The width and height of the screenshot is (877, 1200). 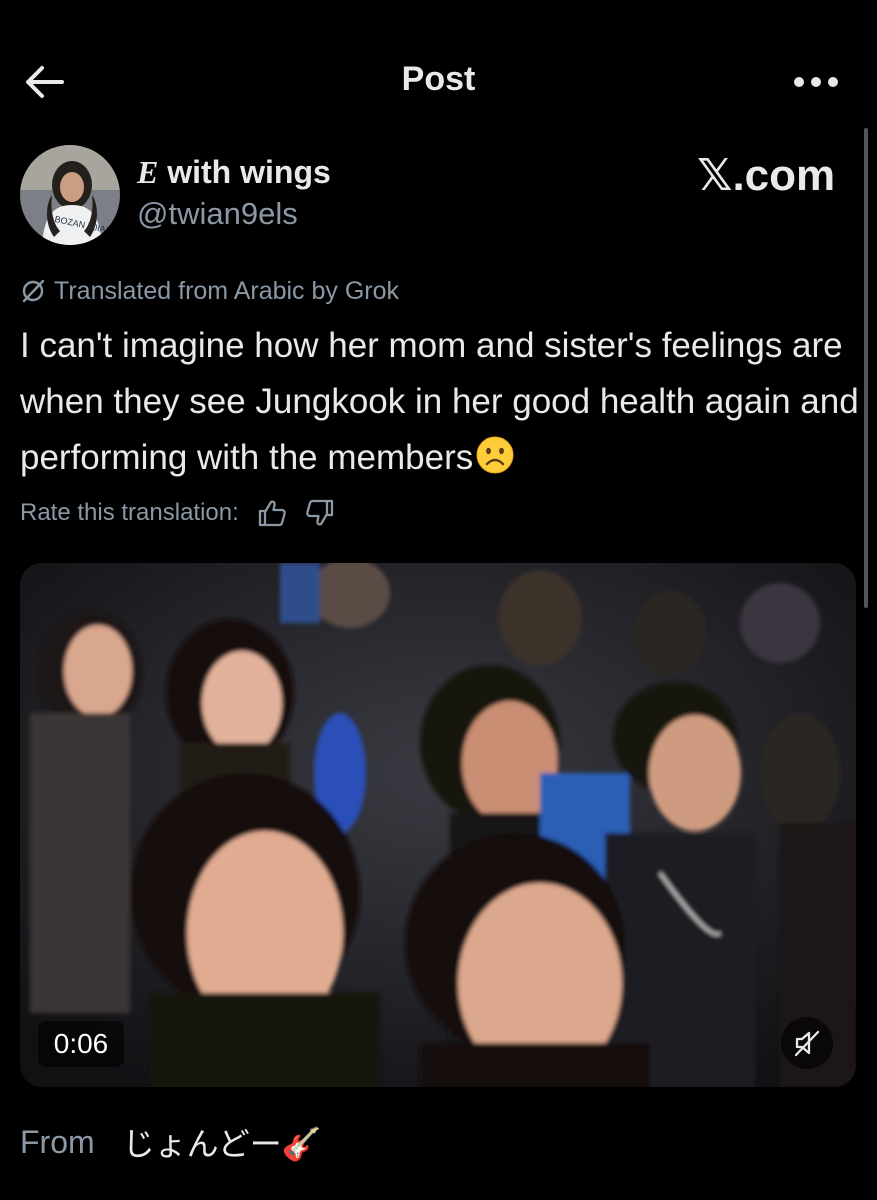 I want to click on avatar-photo: BOZAN 70IAI, so click(x=70, y=195).